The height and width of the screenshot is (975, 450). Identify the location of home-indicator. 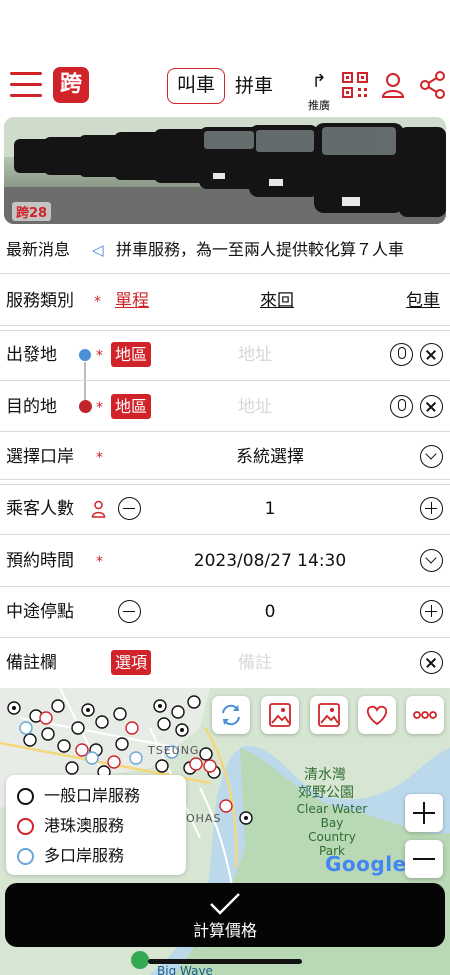
(225, 961).